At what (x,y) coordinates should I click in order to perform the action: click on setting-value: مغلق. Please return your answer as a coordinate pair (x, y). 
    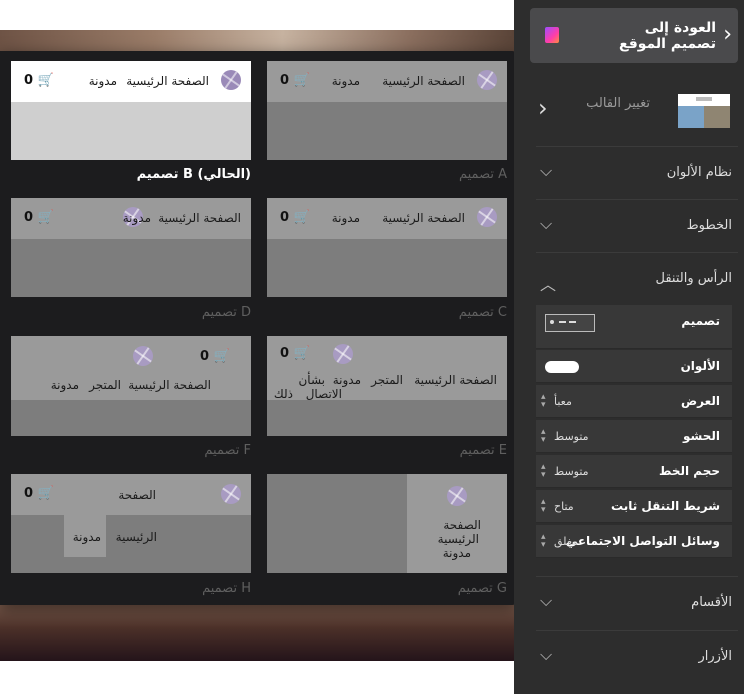
    Looking at the image, I should click on (566, 541).